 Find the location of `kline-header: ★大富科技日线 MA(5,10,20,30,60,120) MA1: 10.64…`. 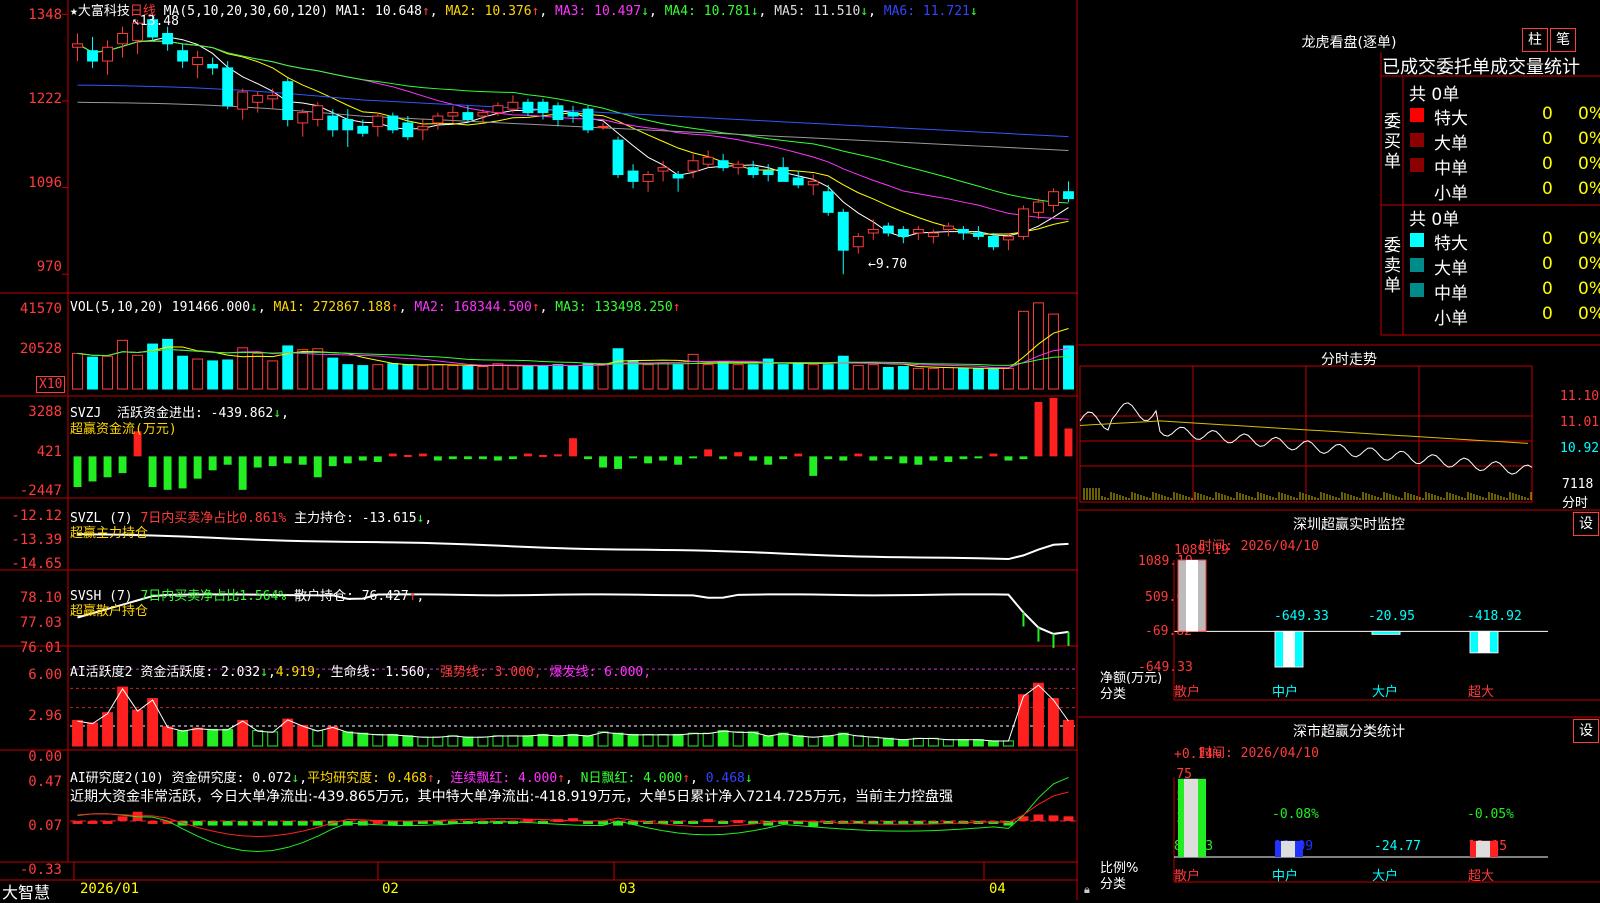

kline-header: ★大富科技日线 MA(5,10,20,30,60,120) MA1: 10.64… is located at coordinates (524, 11).